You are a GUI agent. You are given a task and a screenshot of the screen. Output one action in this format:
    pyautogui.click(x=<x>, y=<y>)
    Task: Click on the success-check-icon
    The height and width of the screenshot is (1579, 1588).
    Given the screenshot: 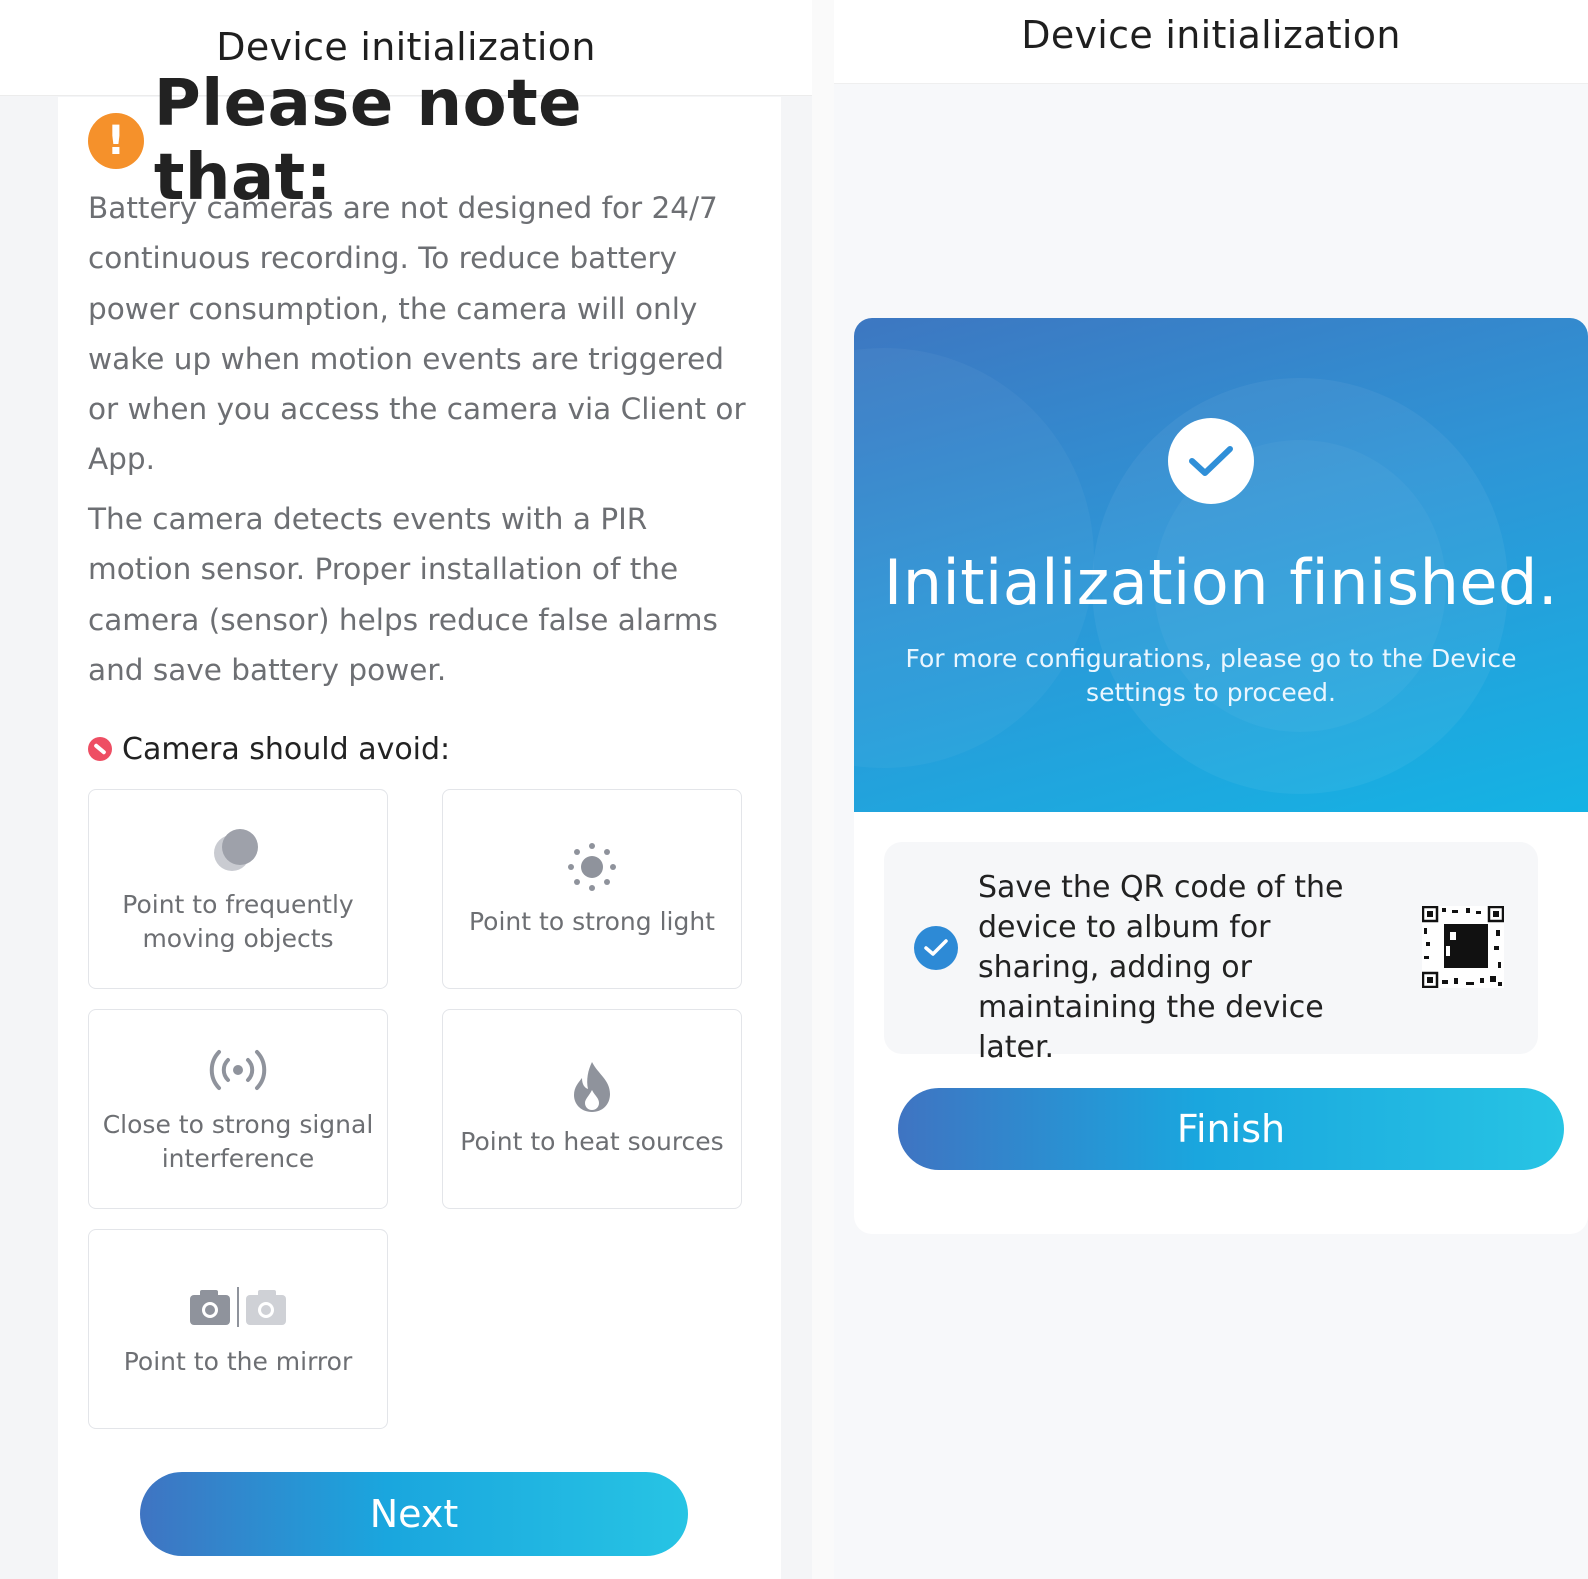 What is the action you would take?
    pyautogui.click(x=1211, y=461)
    